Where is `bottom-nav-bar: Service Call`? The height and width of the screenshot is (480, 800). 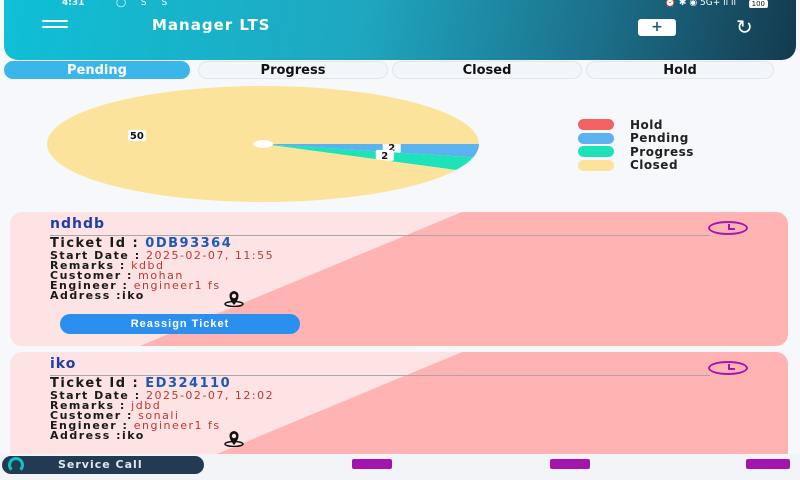
bottom-nav-bar: Service Call is located at coordinates (400, 467).